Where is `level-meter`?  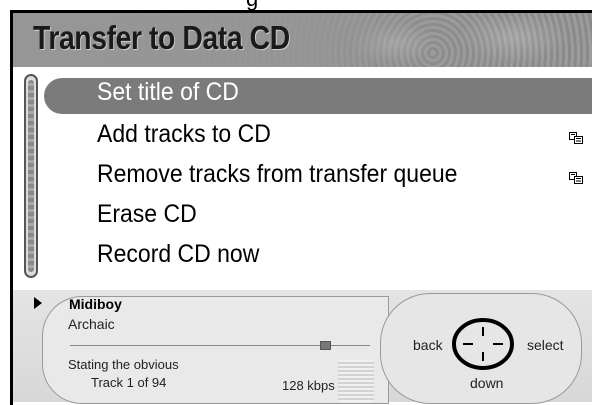
level-meter is located at coordinates (356, 381).